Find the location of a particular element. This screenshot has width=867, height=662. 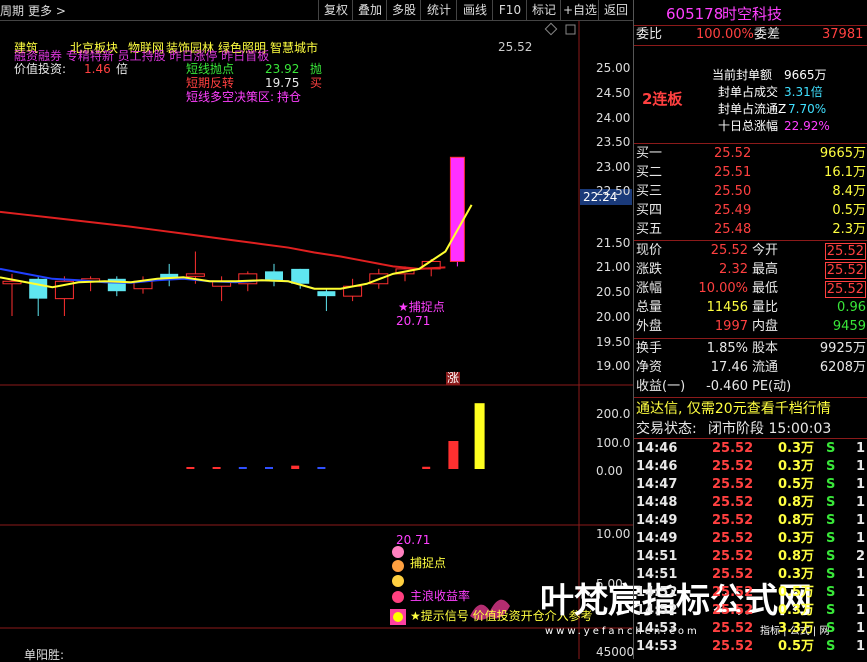

window-toggle-icon is located at coordinates (570, 29).